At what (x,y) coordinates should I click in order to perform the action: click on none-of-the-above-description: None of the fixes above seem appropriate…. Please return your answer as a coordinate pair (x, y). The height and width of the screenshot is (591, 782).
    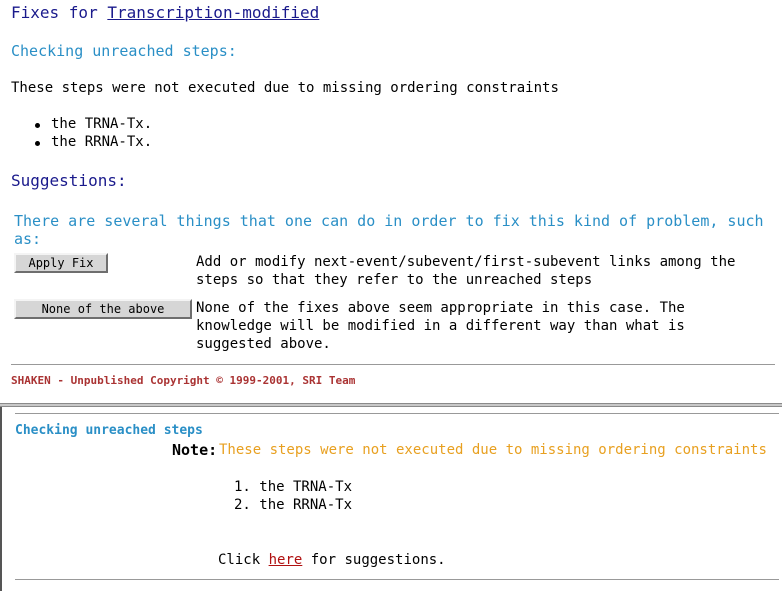
    Looking at the image, I should click on (440, 326).